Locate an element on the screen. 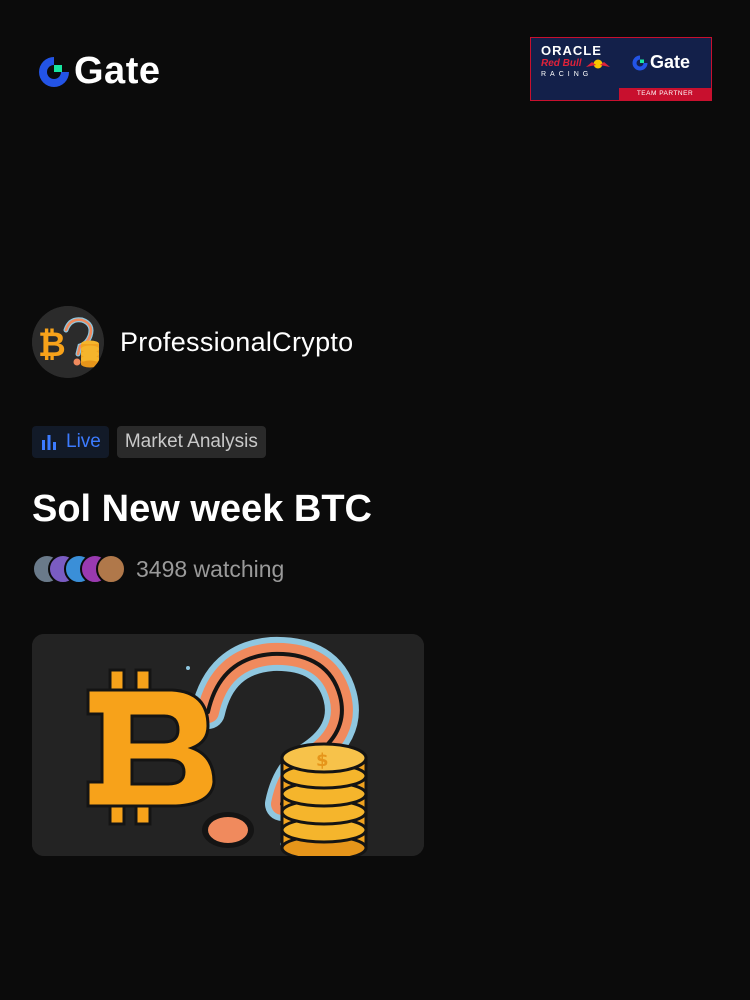  channel-username: ProfessionalCrypto is located at coordinates (237, 342).